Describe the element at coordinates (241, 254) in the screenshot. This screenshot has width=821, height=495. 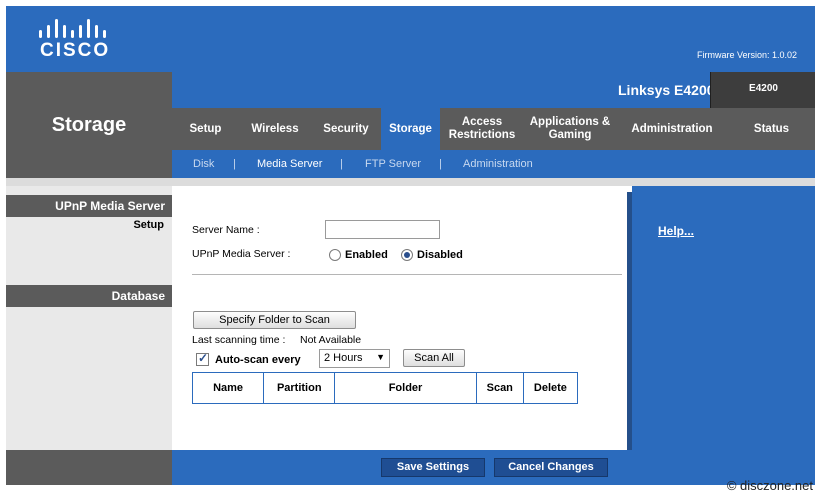
I see `upnp-media-server-label: UPnP Media Server :` at that location.